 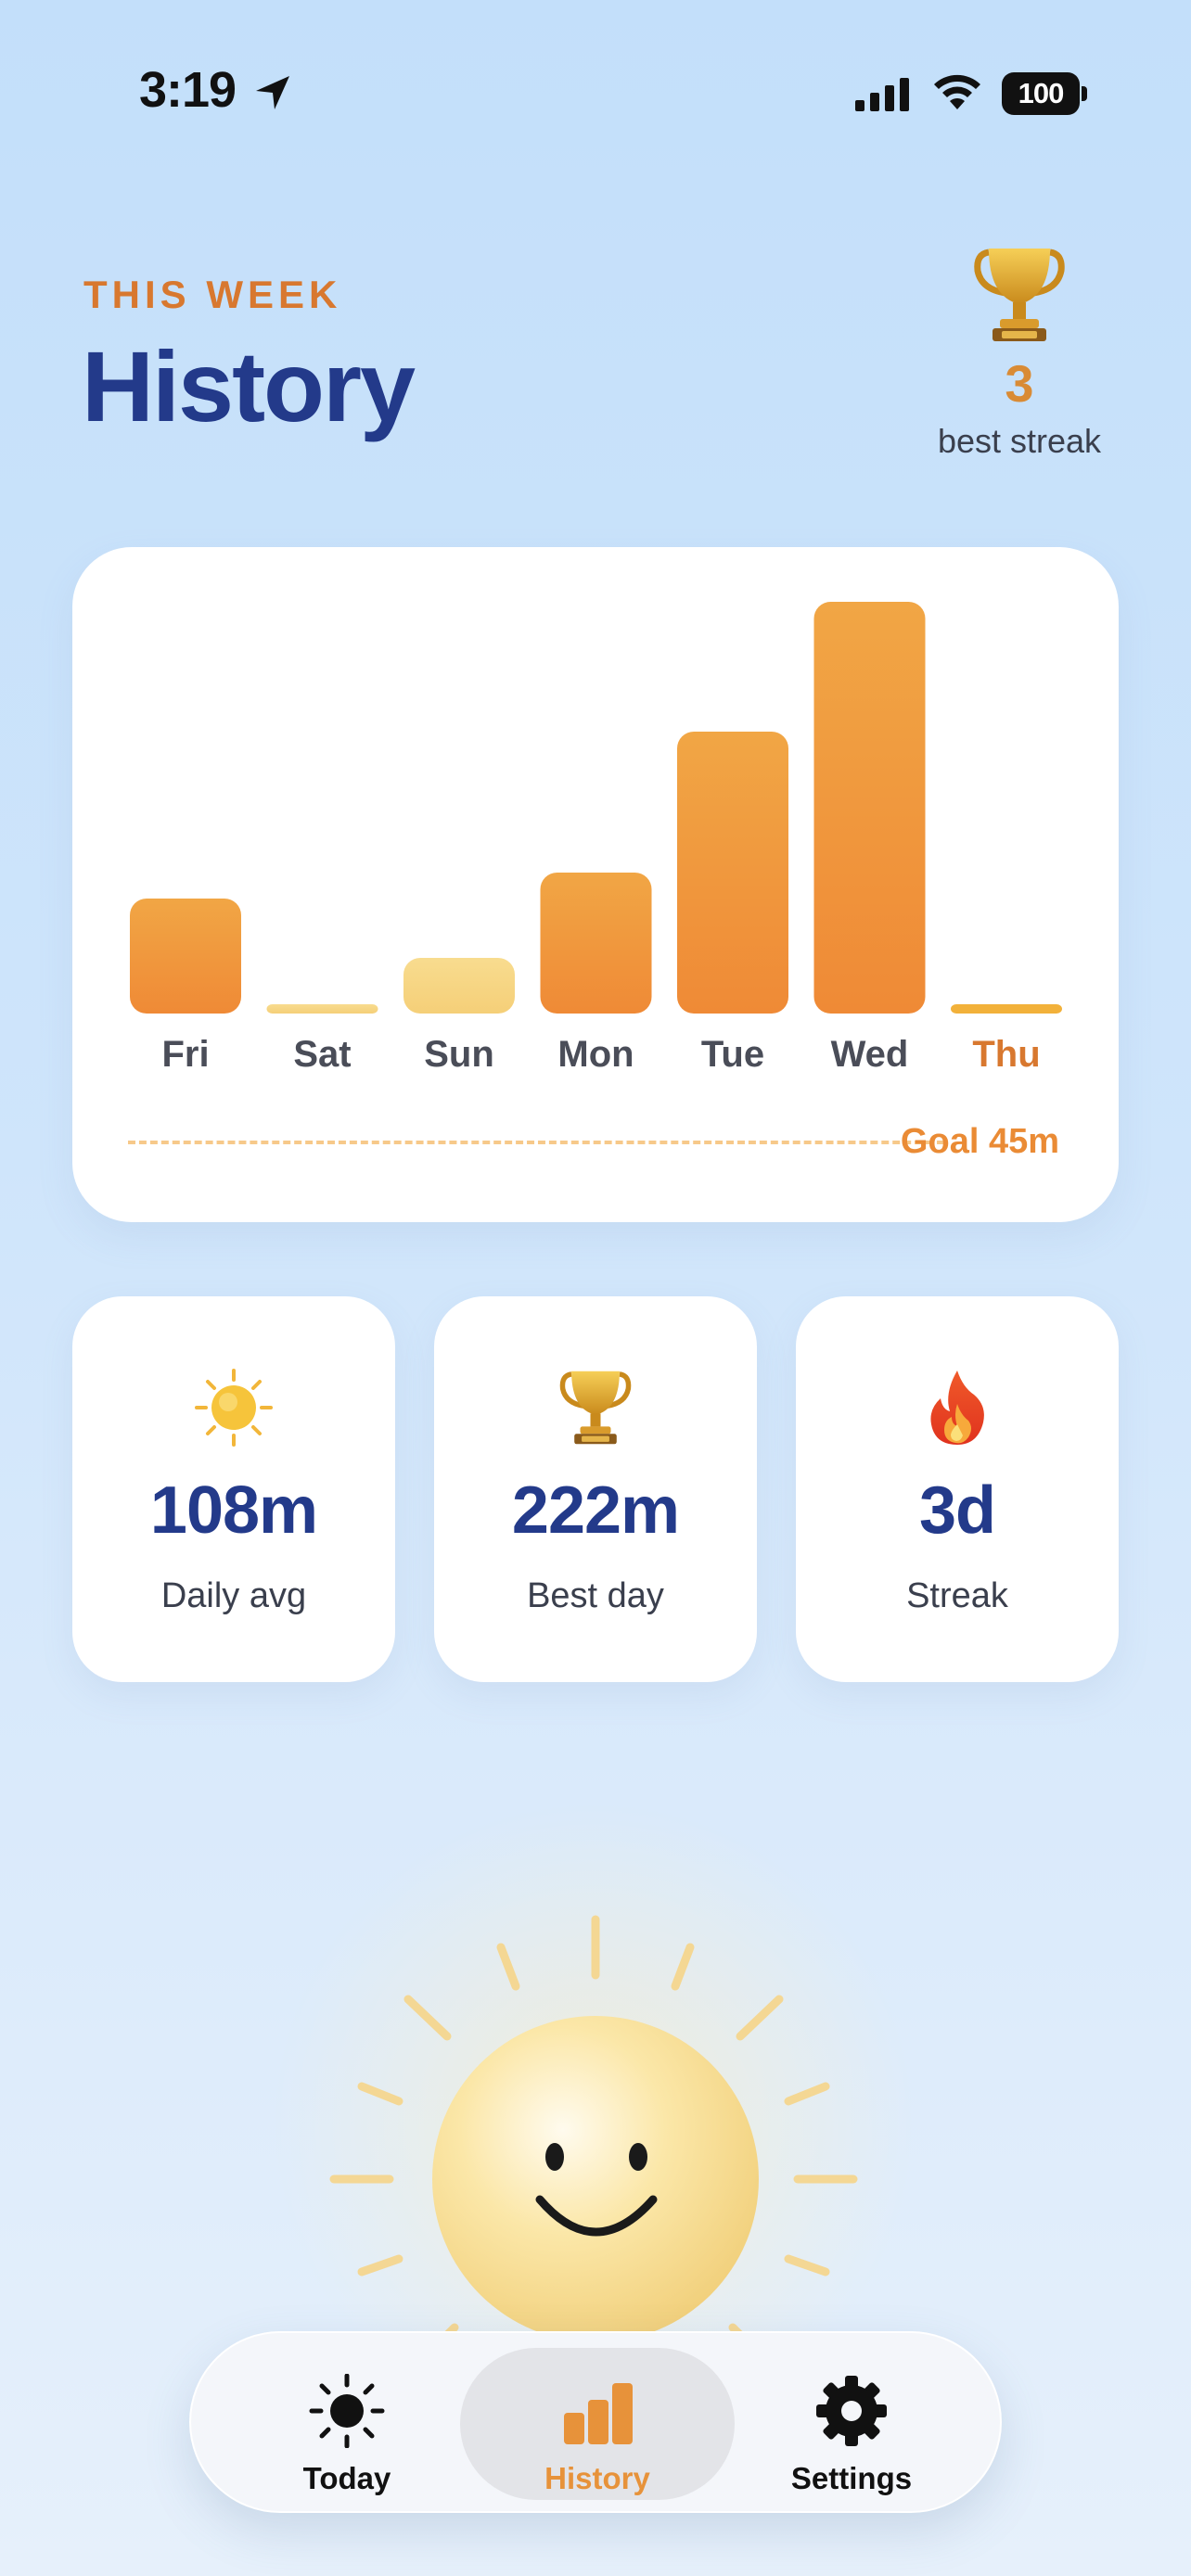 I want to click on battery-cap, so click(x=1084, y=94).